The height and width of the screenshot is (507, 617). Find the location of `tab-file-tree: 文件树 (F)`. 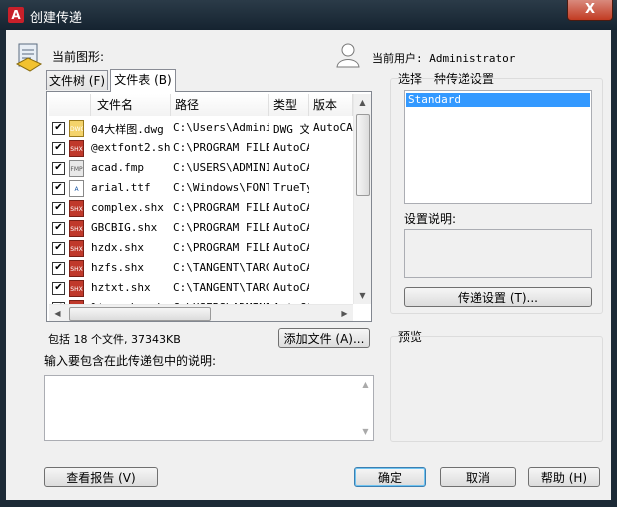

tab-file-tree: 文件树 (F) is located at coordinates (77, 80).